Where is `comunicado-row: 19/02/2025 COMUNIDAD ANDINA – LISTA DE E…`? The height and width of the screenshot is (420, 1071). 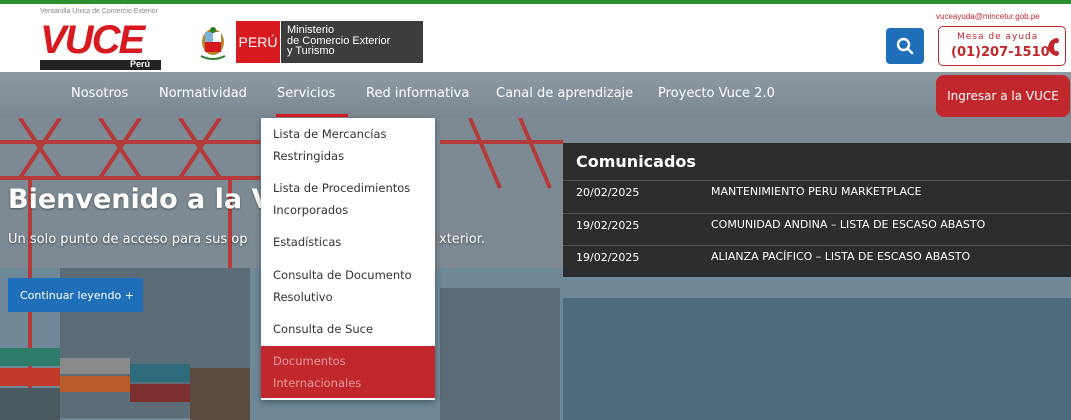 comunicado-row: 19/02/2025 COMUNIDAD ANDINA – LISTA DE E… is located at coordinates (817, 225).